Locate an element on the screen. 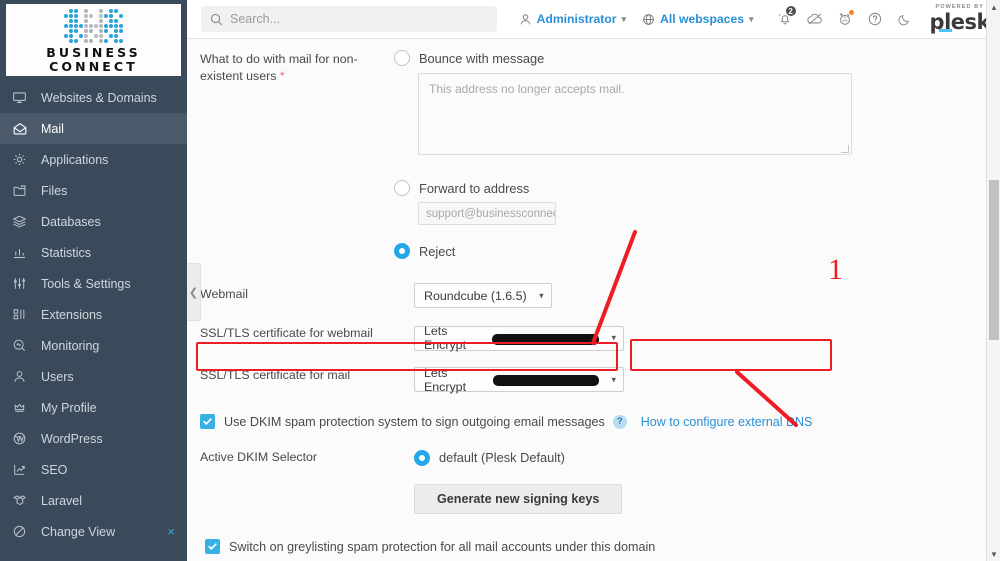 This screenshot has height=561, width=1000. seo-arrow-icon is located at coordinates (22, 470).